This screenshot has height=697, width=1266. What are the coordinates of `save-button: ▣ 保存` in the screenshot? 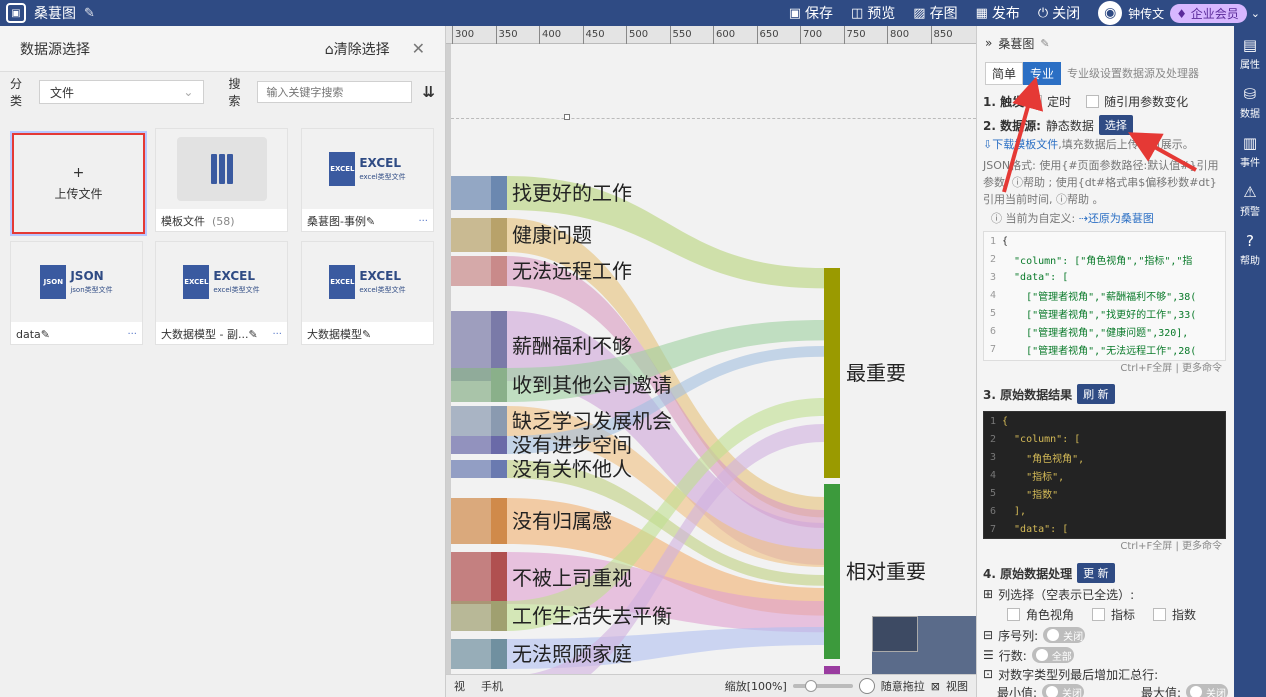 It's located at (811, 13).